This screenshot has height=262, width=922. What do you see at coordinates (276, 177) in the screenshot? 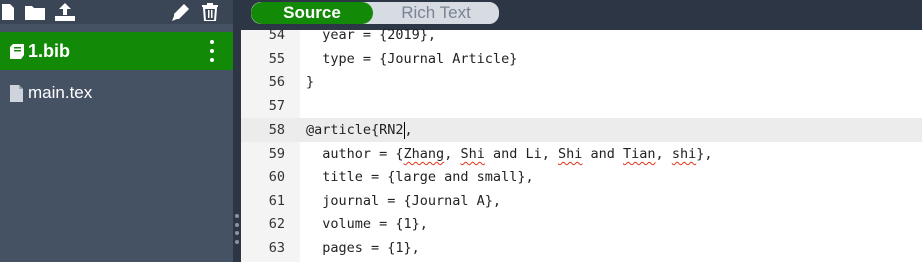
I see `line-number: 60` at bounding box center [276, 177].